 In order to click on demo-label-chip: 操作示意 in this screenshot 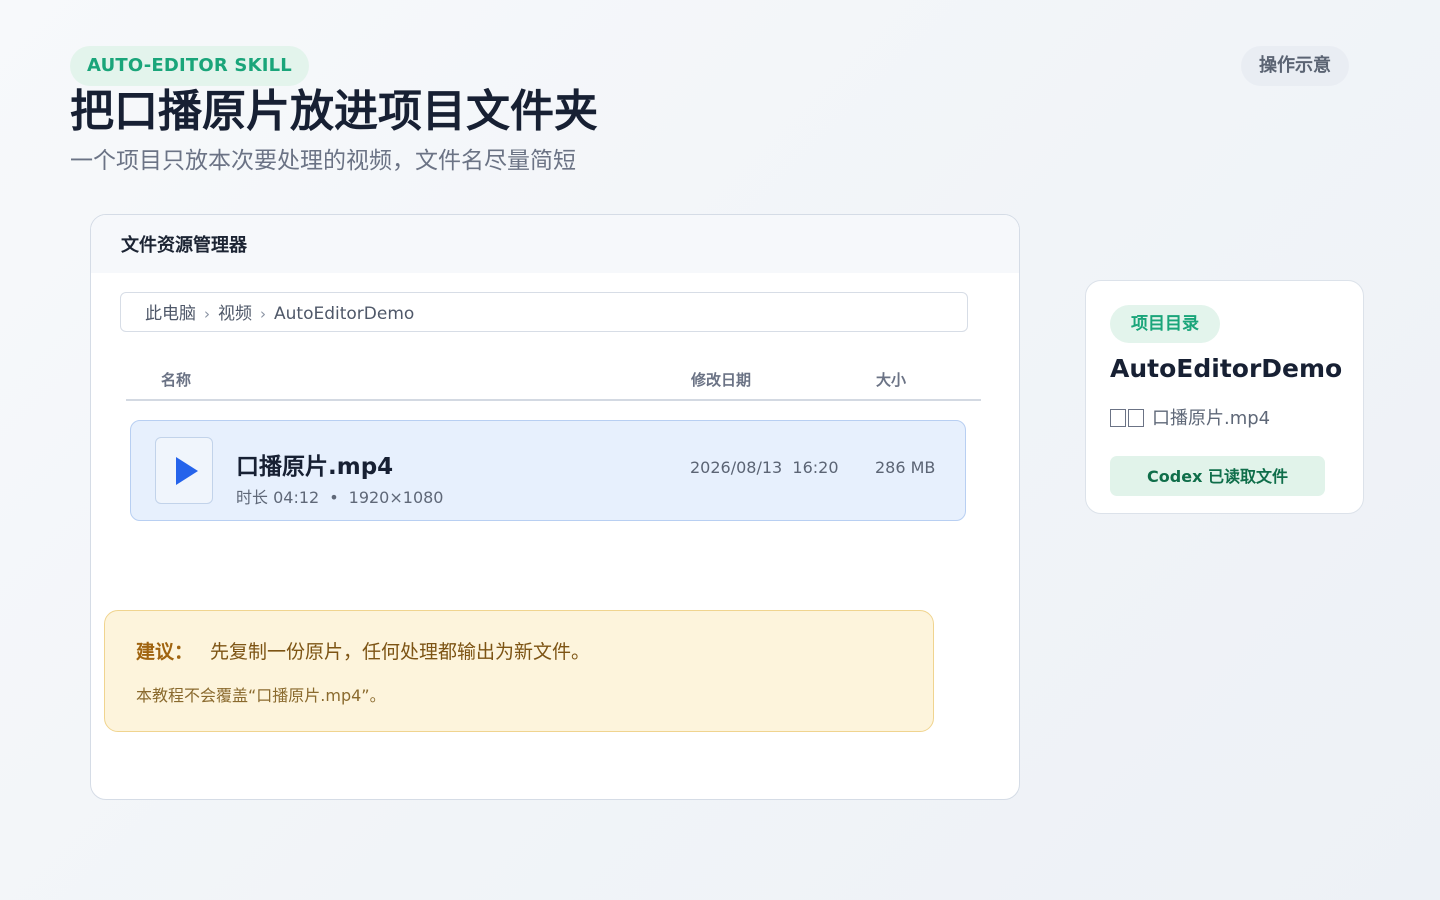, I will do `click(1295, 66)`.